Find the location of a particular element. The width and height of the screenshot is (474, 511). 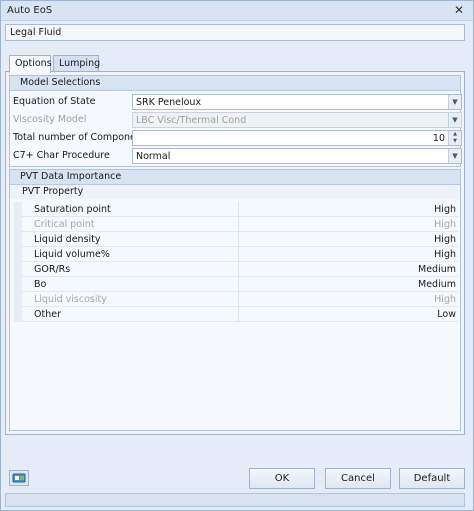

total-components-spinner: 10 ▲ ▼ is located at coordinates (297, 138).